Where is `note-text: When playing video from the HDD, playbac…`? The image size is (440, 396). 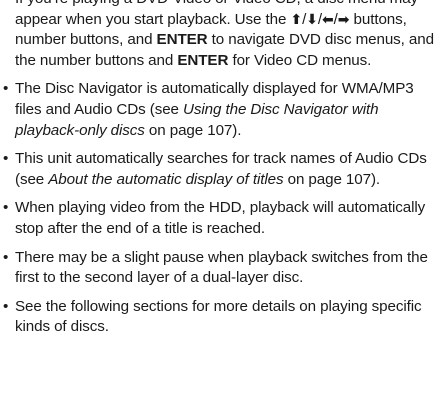
note-text: When playing video from the HDD, playbac… is located at coordinates (220, 218).